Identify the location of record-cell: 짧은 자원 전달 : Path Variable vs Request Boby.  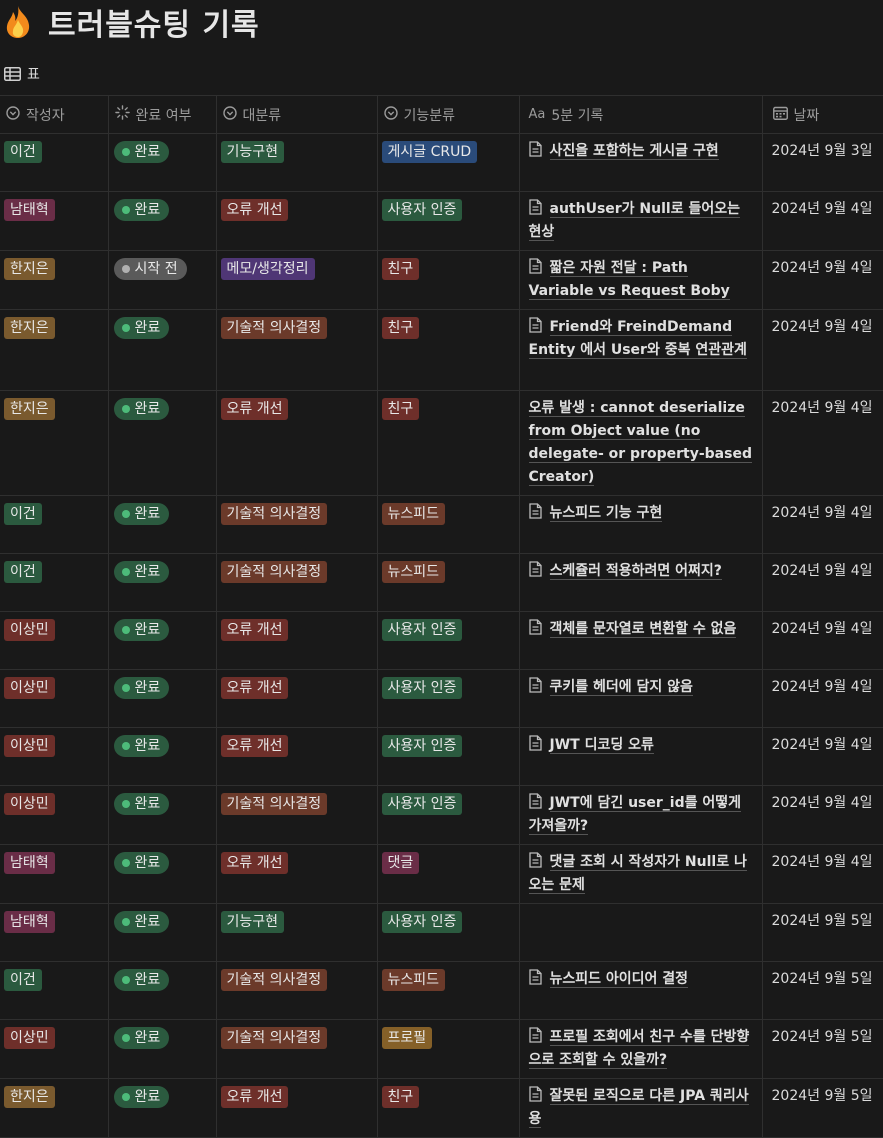
(640, 280).